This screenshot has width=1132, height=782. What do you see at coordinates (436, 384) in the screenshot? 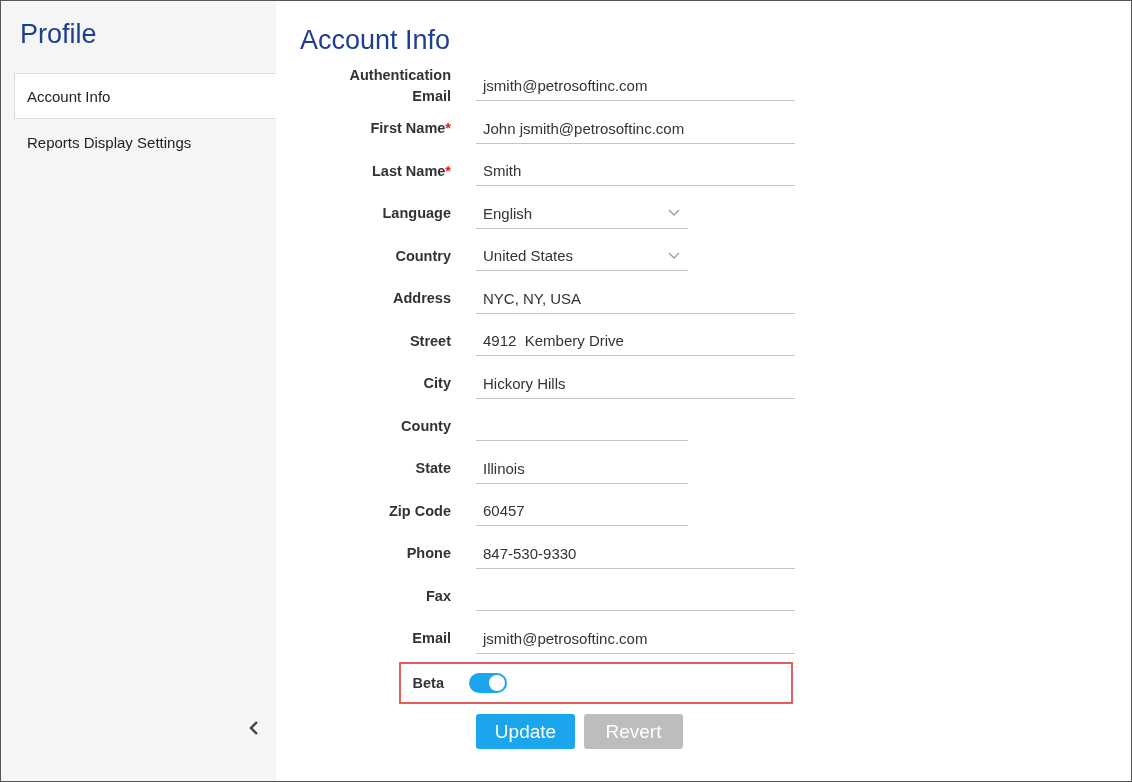
I see `field-label: City` at bounding box center [436, 384].